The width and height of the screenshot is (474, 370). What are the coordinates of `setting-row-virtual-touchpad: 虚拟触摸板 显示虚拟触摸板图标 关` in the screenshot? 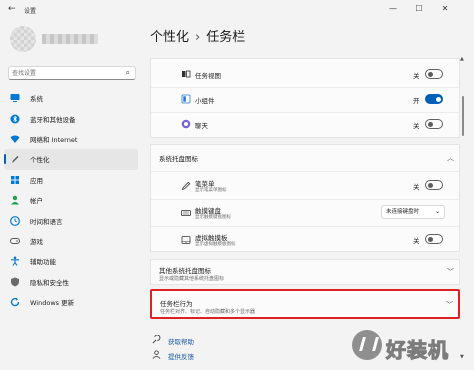 It's located at (305, 240).